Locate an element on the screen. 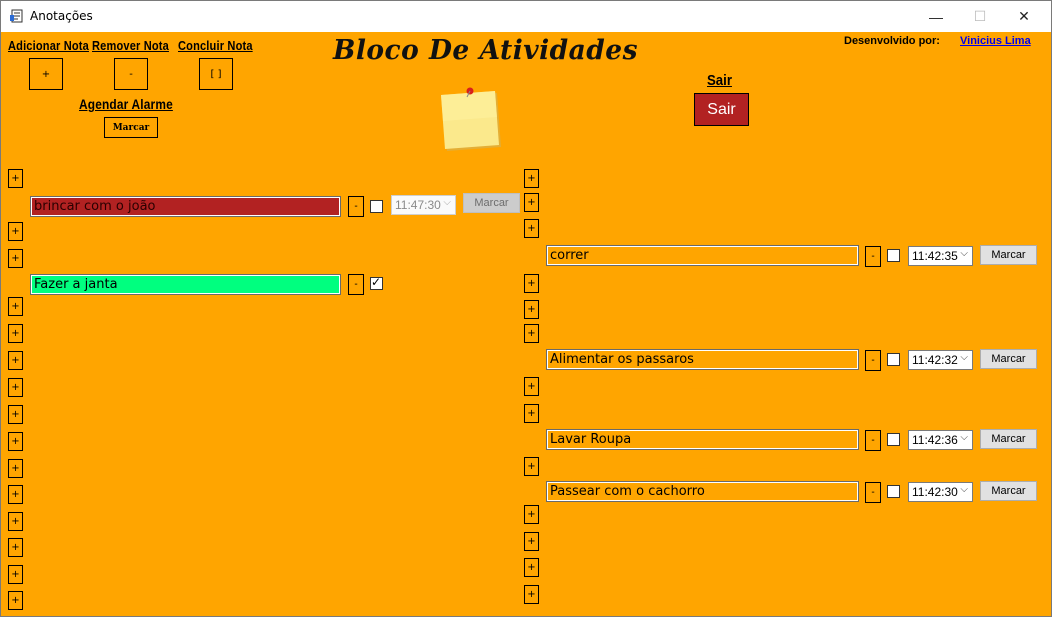 The image size is (1052, 617). alarm-time-select: 11:42:36 ⌵ is located at coordinates (940, 440).